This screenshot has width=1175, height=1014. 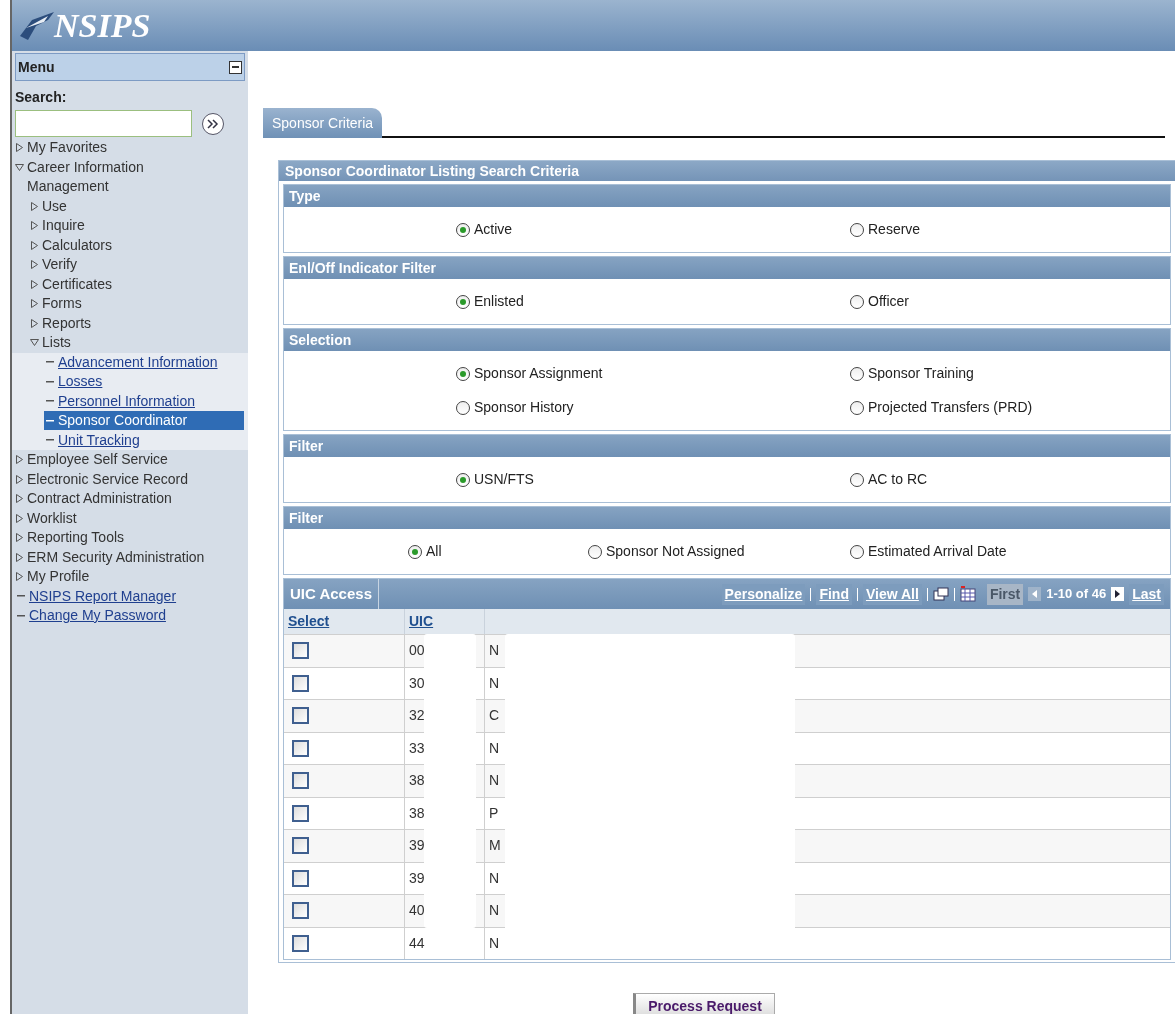 I want to click on radio-label: Active, so click(x=493, y=229).